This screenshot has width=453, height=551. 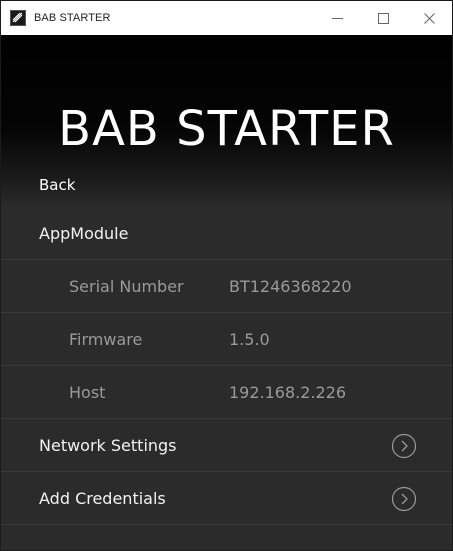 I want to click on section-title: AppModule, so click(x=84, y=233).